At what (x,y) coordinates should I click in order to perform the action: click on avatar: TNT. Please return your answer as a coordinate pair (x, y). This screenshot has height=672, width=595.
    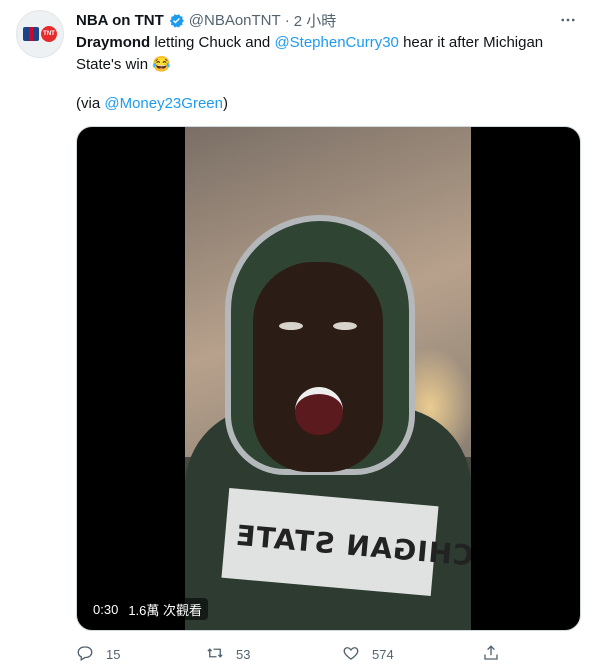
    Looking at the image, I should click on (40, 34).